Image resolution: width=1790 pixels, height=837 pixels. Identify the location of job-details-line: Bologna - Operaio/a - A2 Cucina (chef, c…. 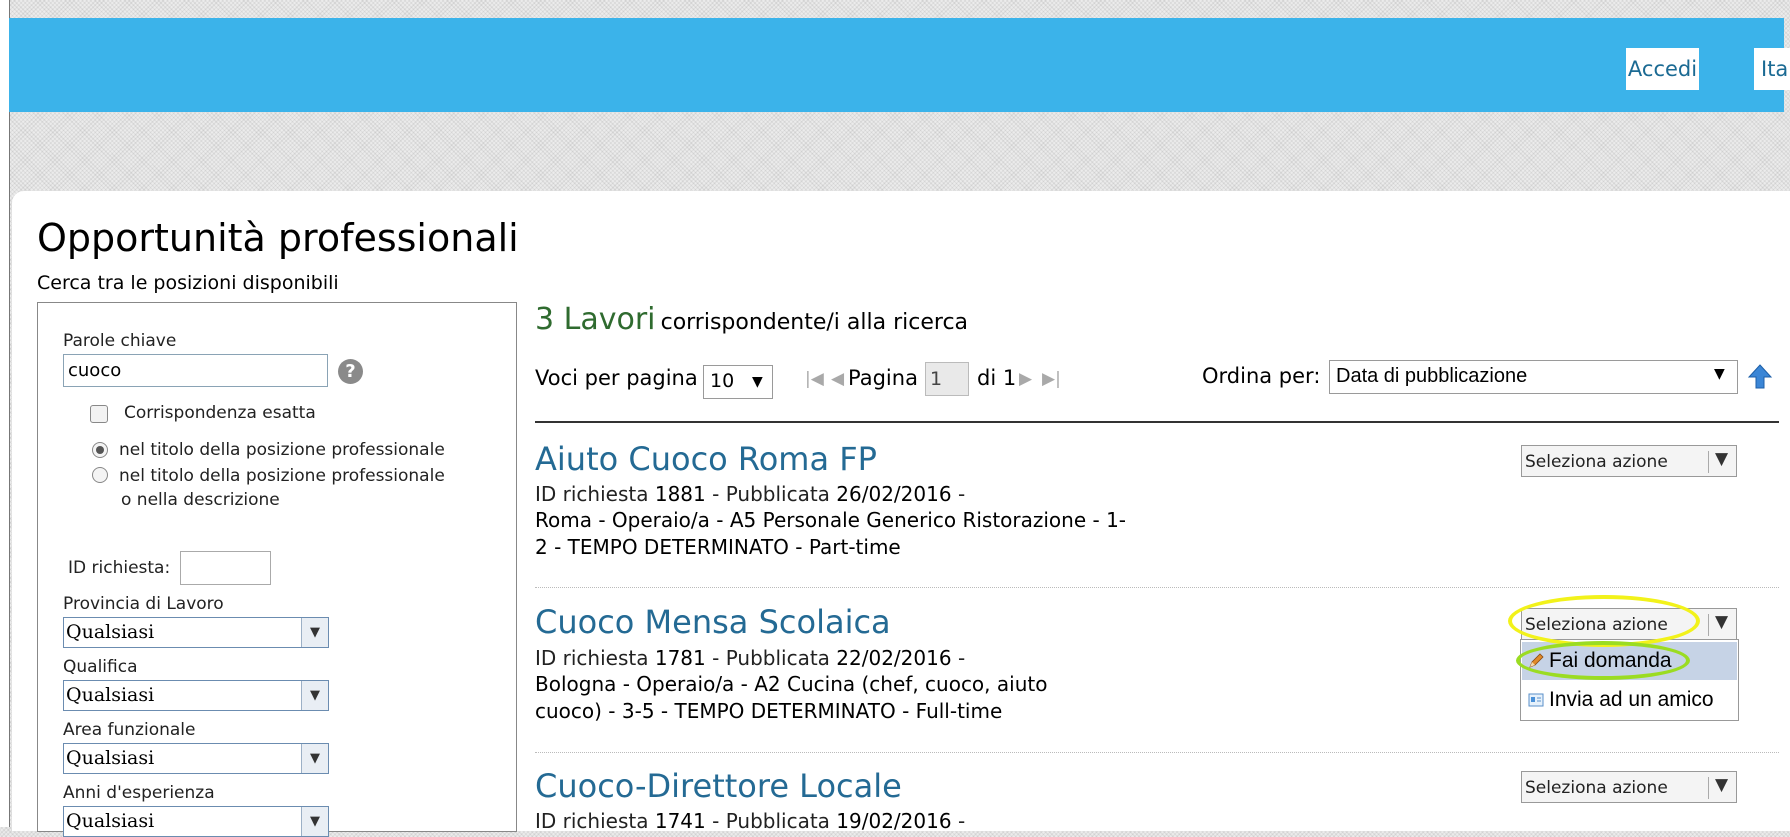
(791, 684).